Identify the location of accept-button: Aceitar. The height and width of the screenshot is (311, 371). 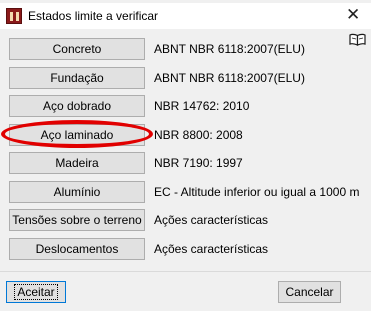
(36, 292).